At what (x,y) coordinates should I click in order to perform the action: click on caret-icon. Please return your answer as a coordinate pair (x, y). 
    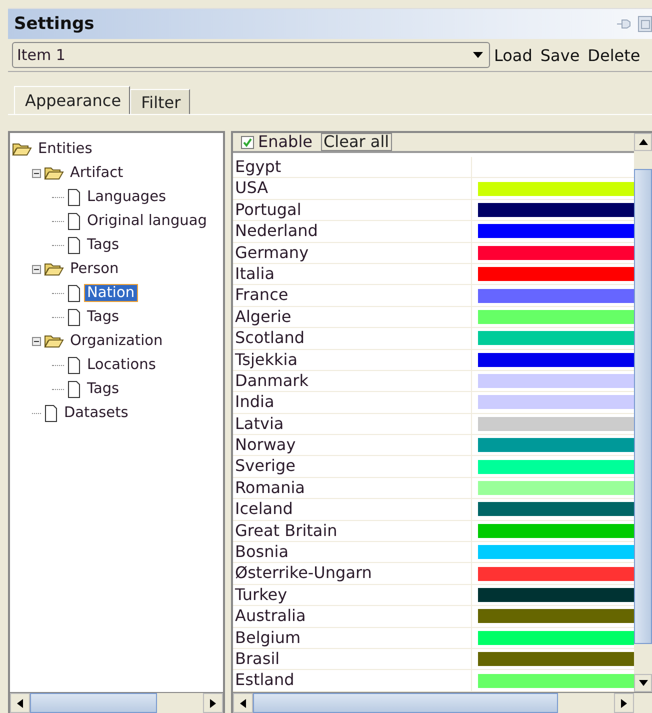
    Looking at the image, I should click on (478, 55).